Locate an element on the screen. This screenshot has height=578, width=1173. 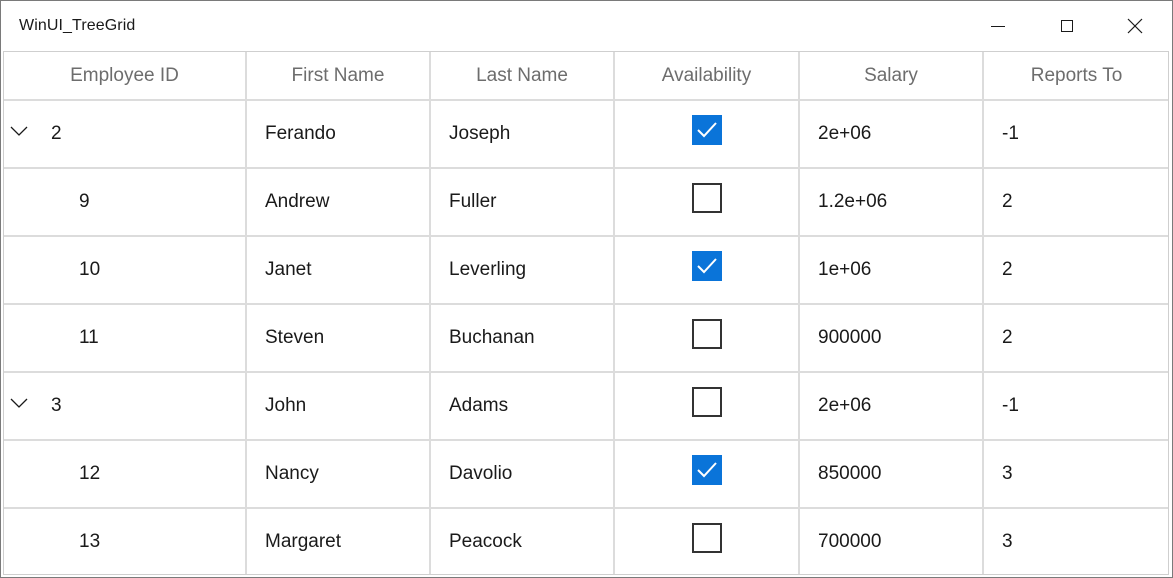
employee-id-value: 10 is located at coordinates (90, 269).